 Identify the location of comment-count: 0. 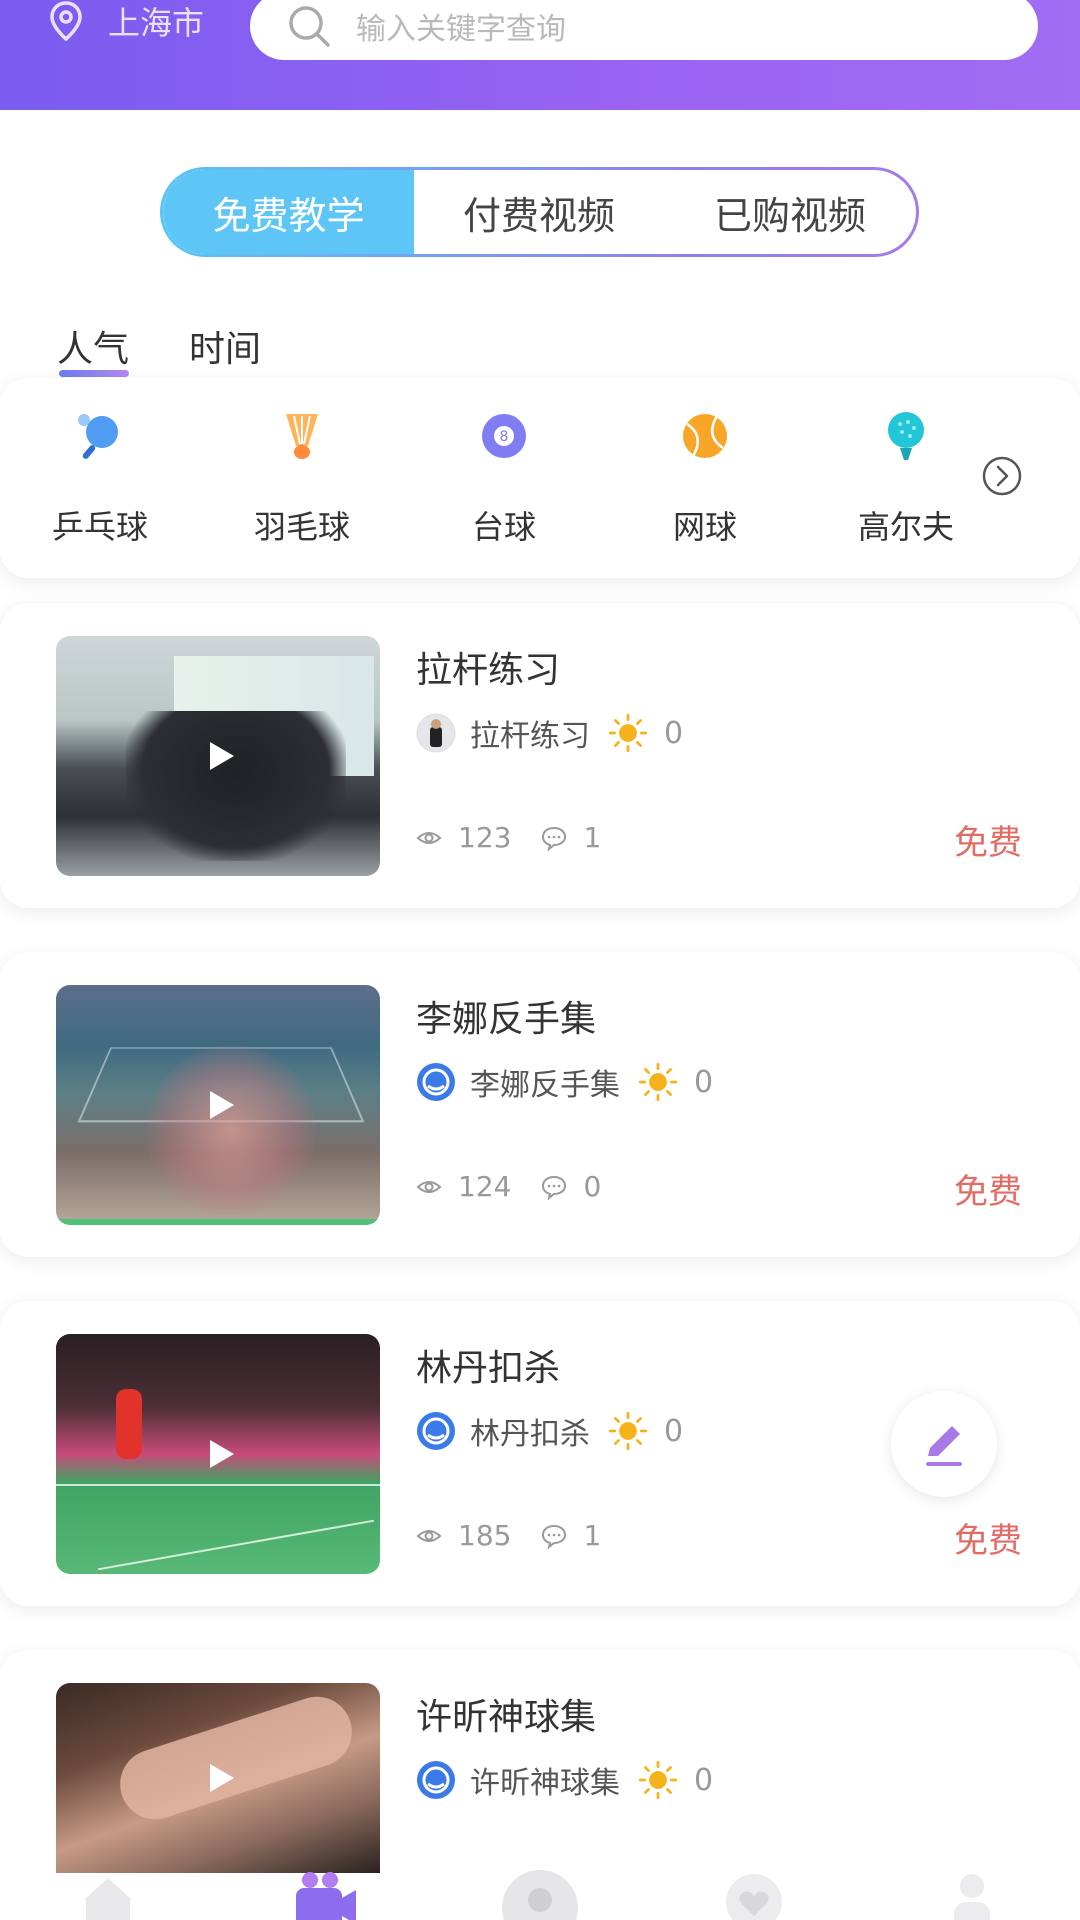
(592, 1186).